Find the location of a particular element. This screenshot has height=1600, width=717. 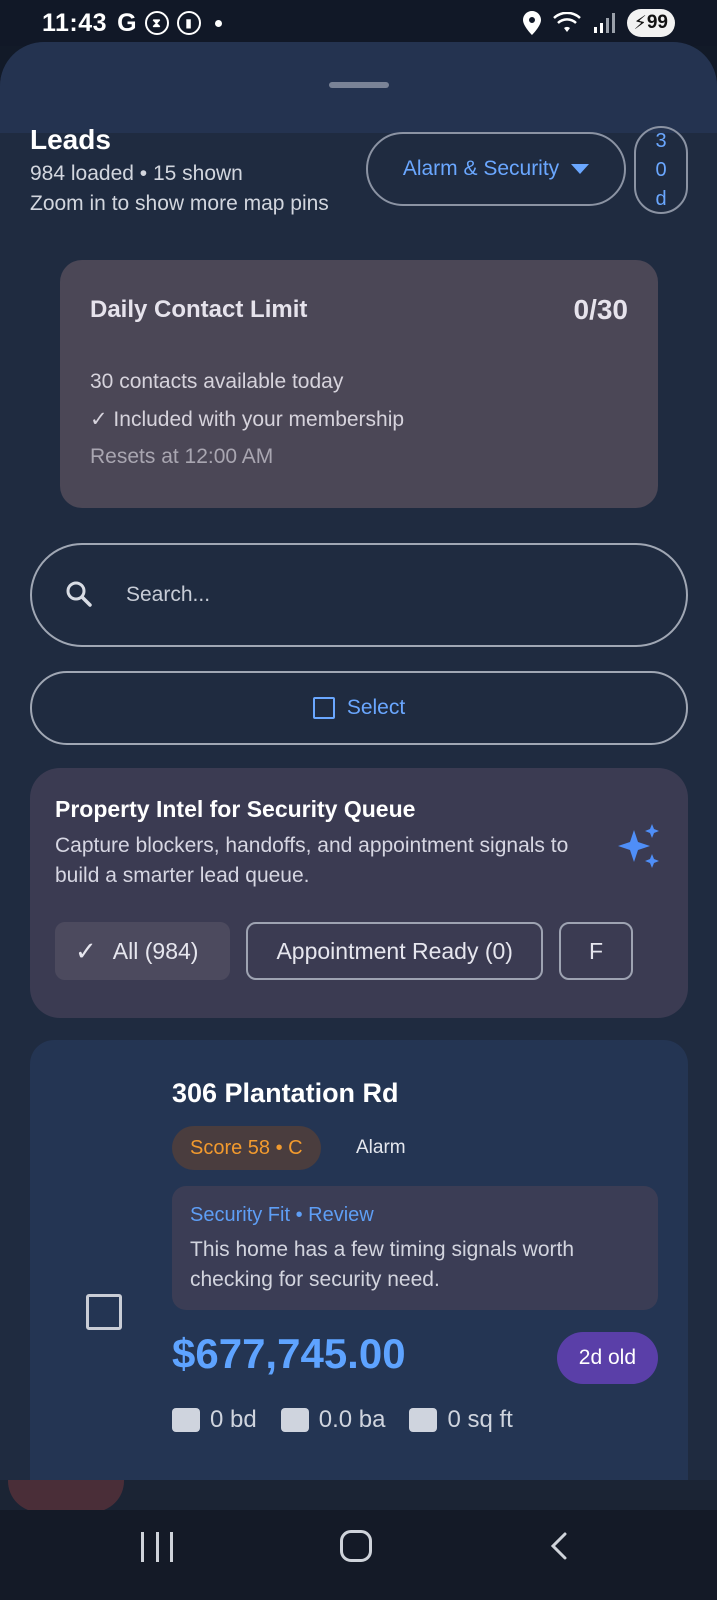

chip-truncated: F is located at coordinates (596, 951).